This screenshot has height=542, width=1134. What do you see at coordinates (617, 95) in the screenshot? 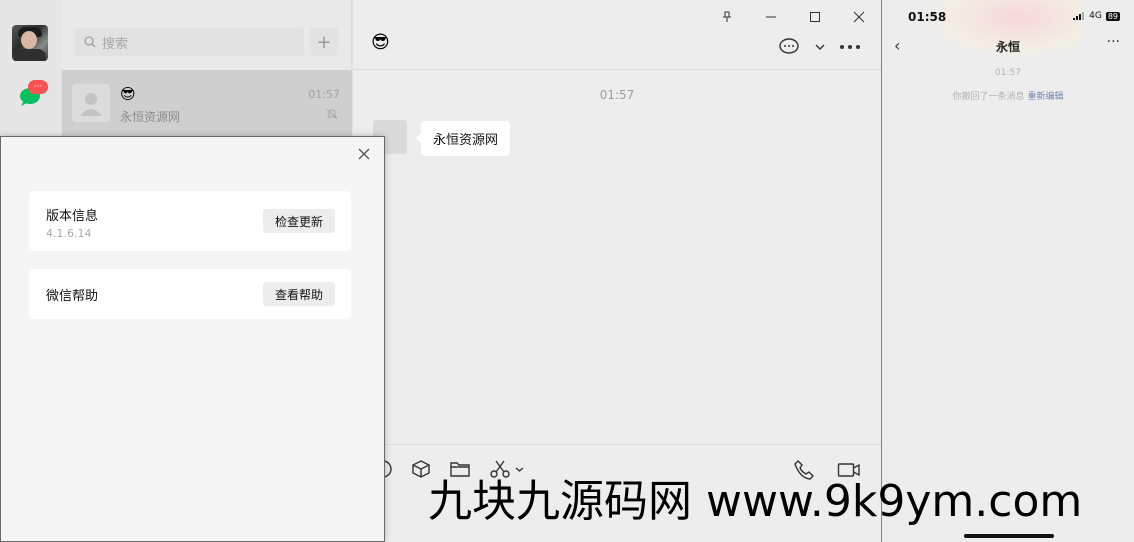
I see `message-timestamp: 01:57` at bounding box center [617, 95].